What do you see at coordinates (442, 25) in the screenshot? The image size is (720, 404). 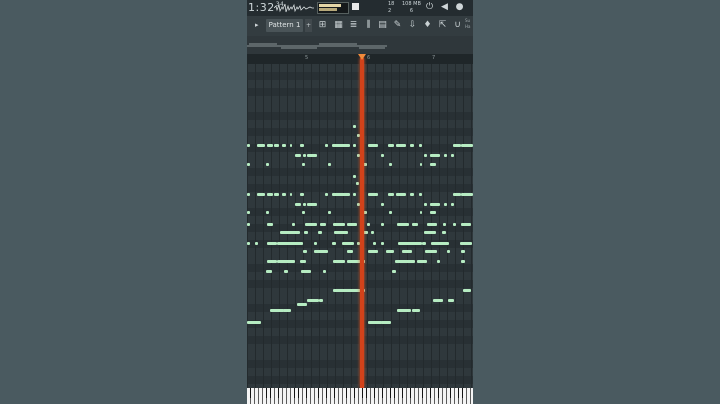 I see `select-icon: ⇱` at bounding box center [442, 25].